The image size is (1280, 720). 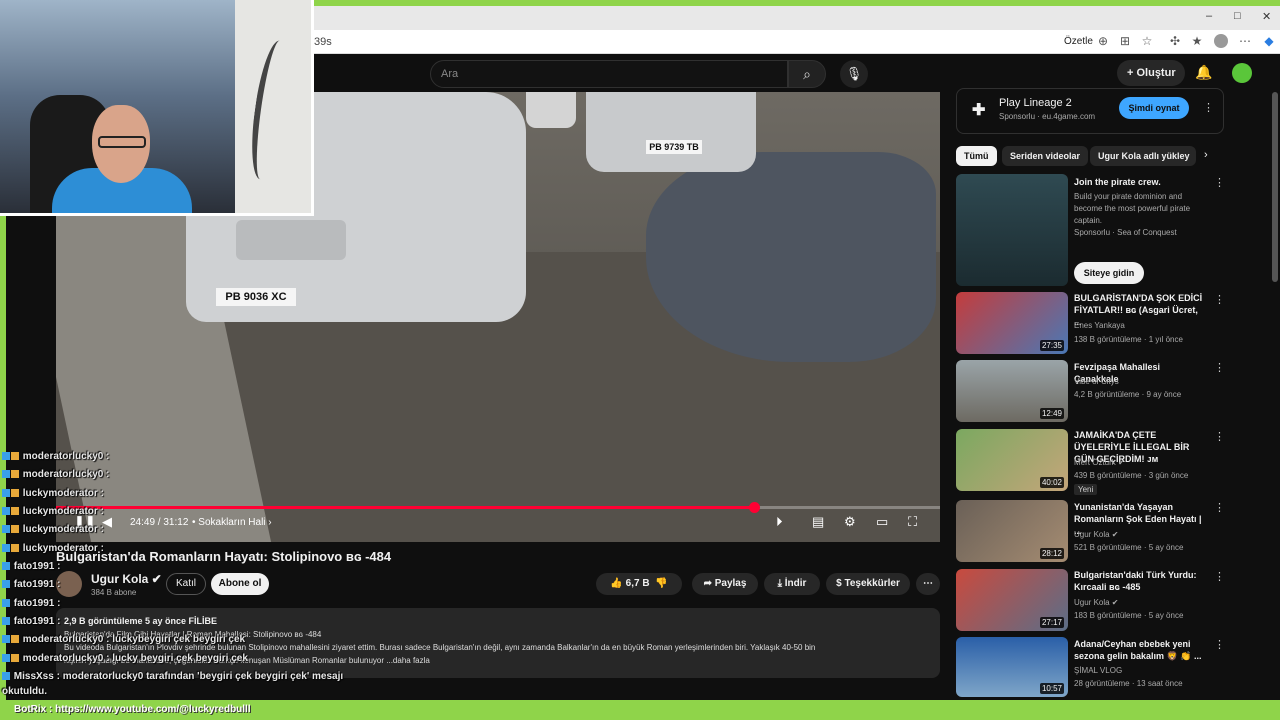 What do you see at coordinates (730, 583) in the screenshot?
I see `share-label: Paylaş` at bounding box center [730, 583].